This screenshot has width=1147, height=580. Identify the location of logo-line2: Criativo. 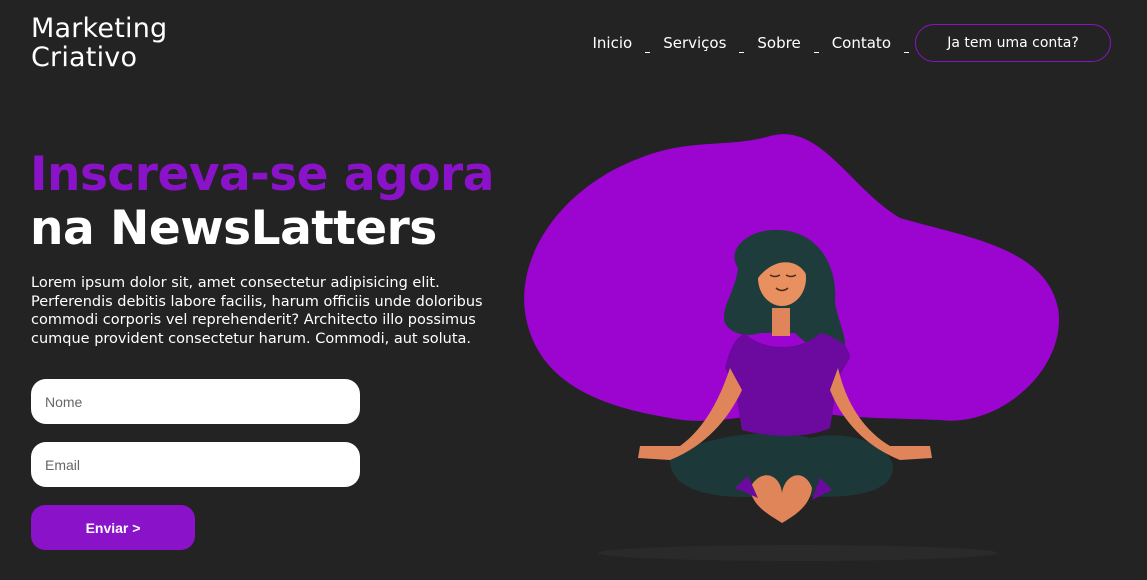
(84, 57).